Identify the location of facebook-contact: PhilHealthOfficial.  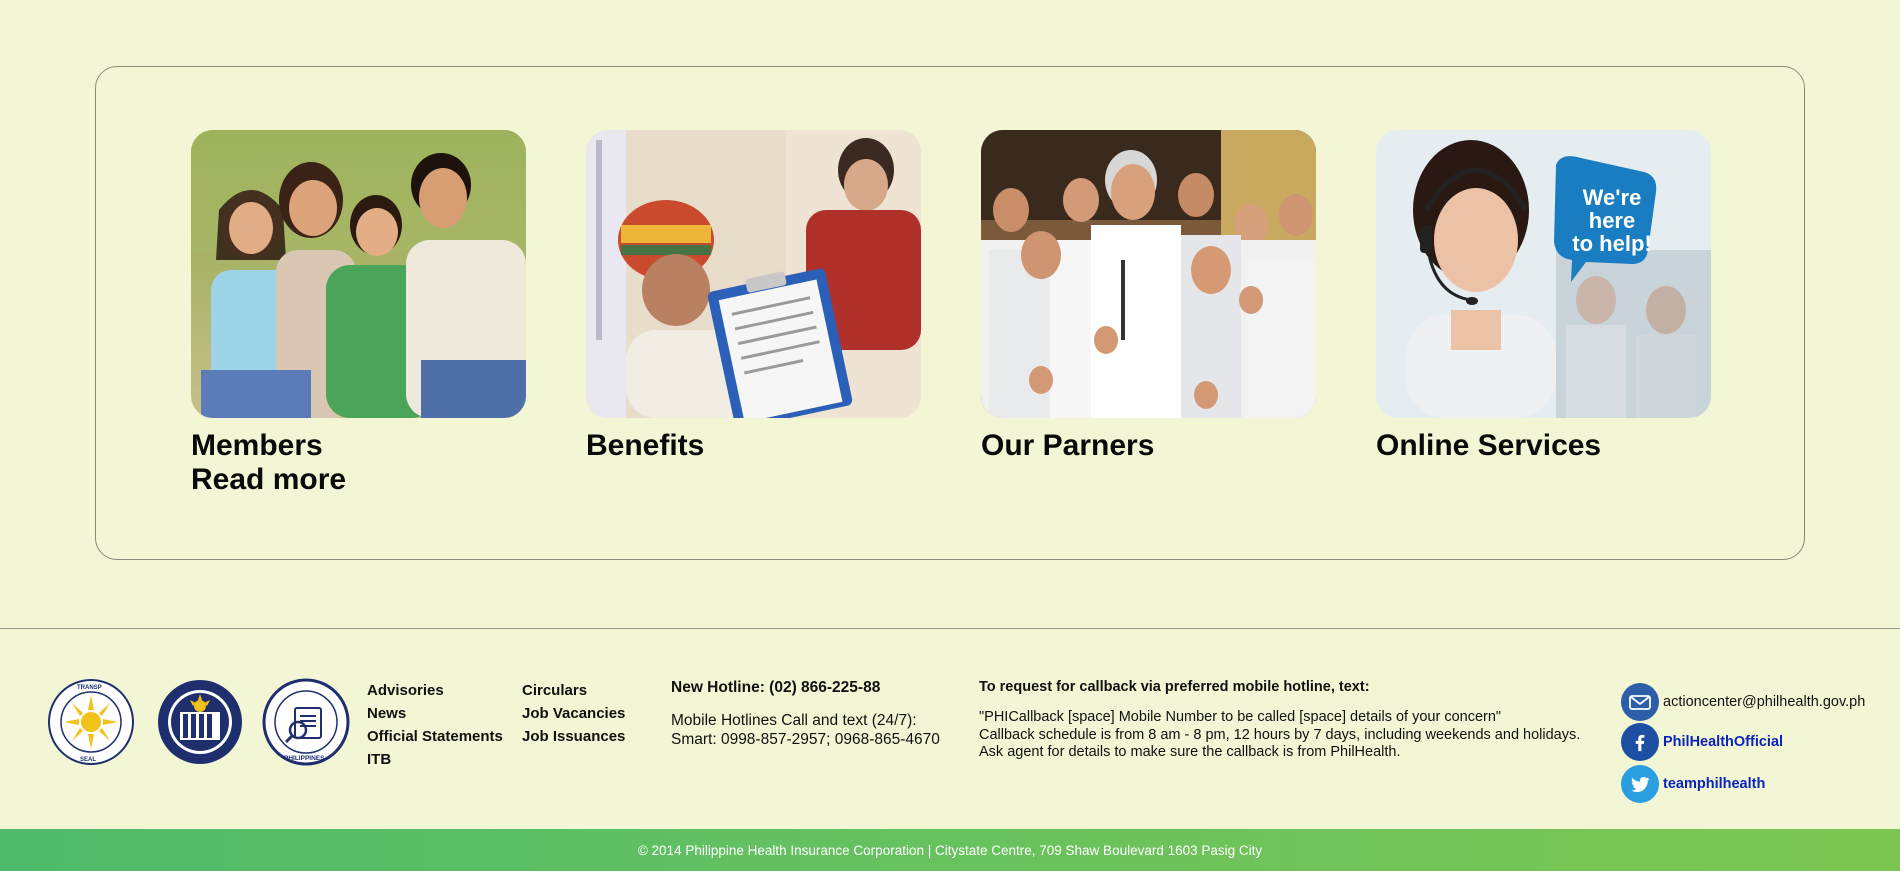
(1756, 742).